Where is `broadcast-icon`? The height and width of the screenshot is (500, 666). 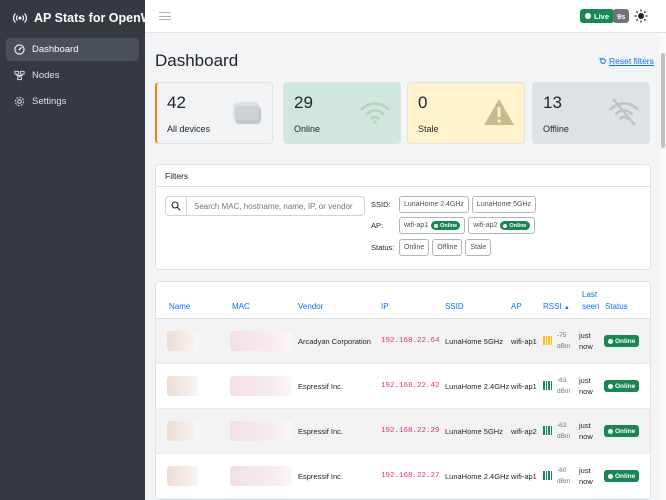 broadcast-icon is located at coordinates (20, 18).